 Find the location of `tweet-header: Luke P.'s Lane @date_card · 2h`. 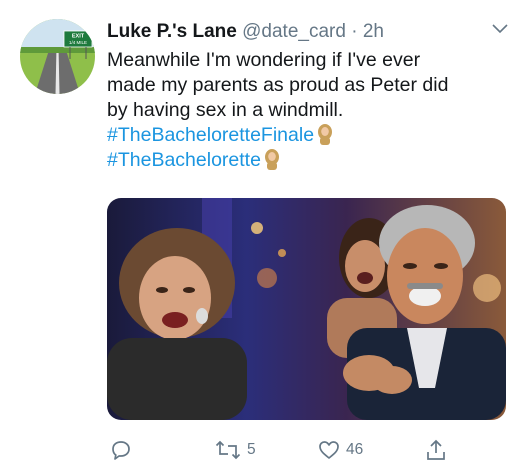

tweet-header: Luke P.'s Lane @date_card · 2h is located at coordinates (303, 32).